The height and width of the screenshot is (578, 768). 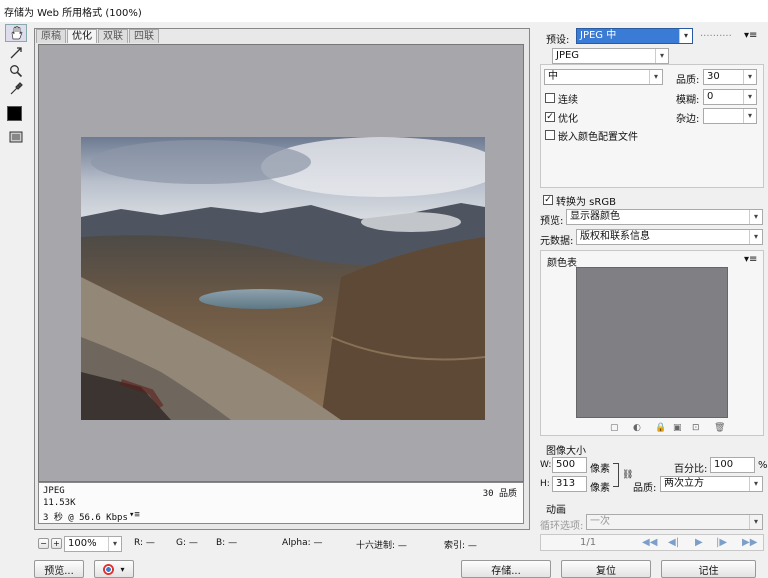 I want to click on width-value: 500, so click(x=566, y=464).